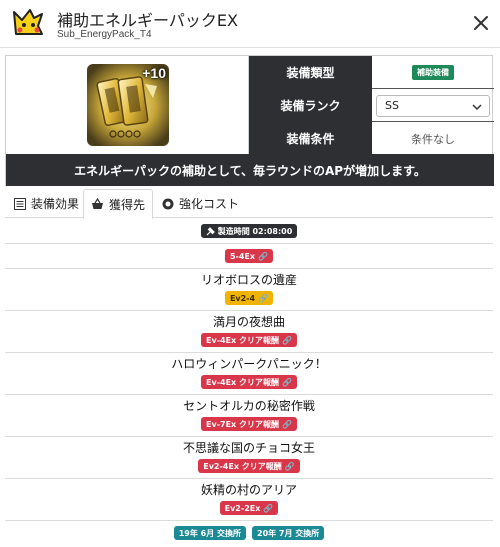 This screenshot has width=500, height=547. I want to click on list-item-title: 不思議な国のチョコ女王, so click(249, 447).